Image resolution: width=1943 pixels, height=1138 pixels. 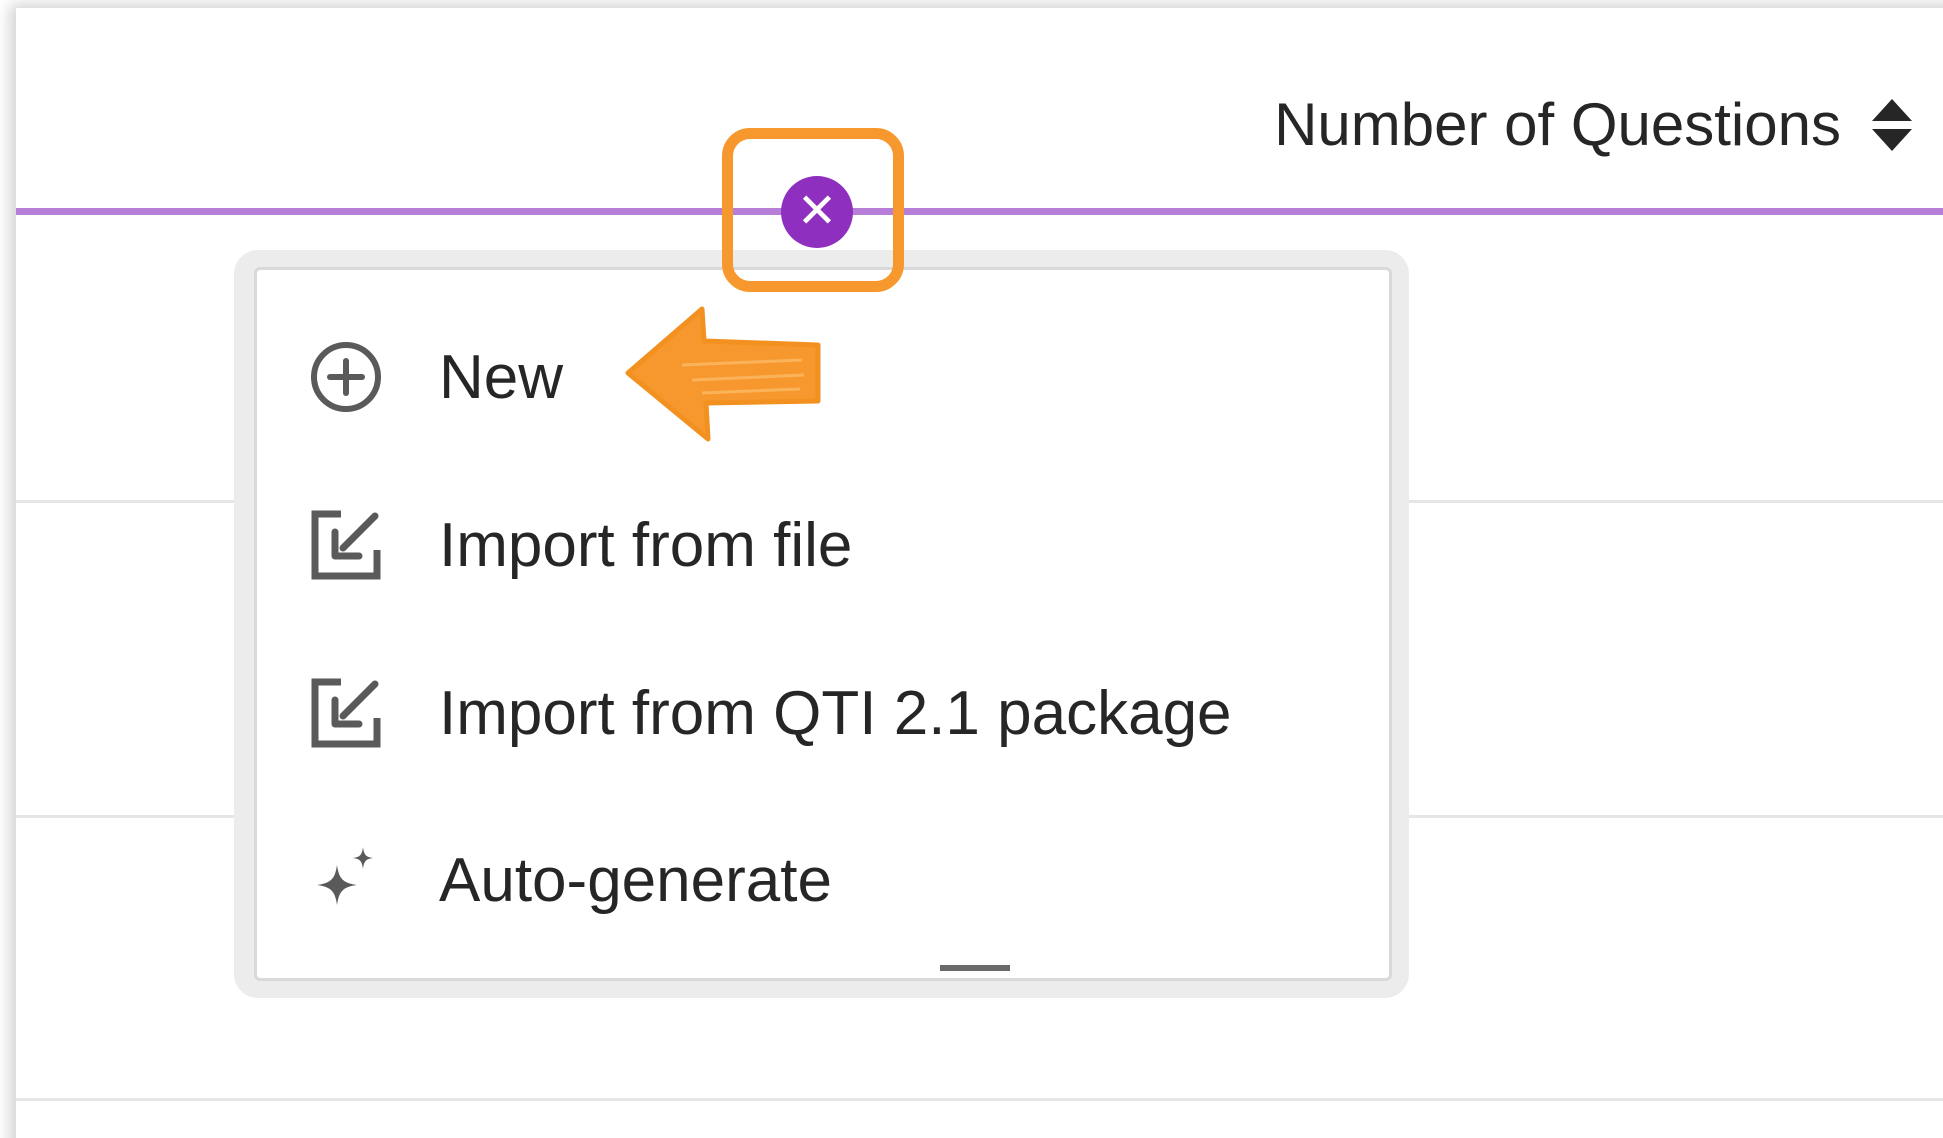 What do you see at coordinates (1557, 124) in the screenshot?
I see `column-header-label: Number of Questions` at bounding box center [1557, 124].